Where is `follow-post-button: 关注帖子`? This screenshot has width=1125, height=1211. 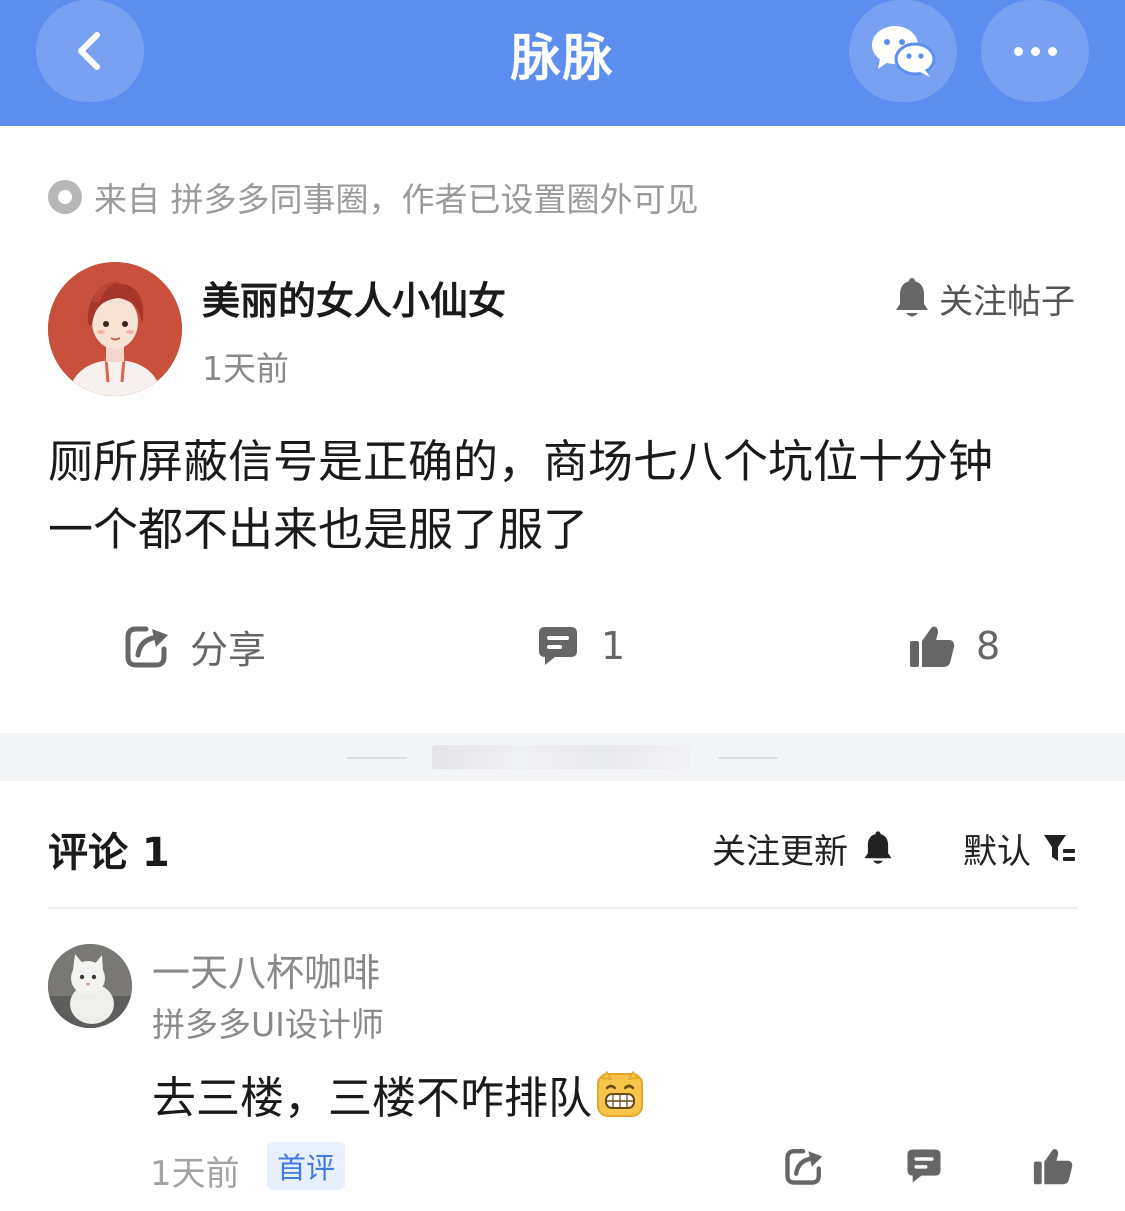 follow-post-button: 关注帖子 is located at coordinates (984, 298).